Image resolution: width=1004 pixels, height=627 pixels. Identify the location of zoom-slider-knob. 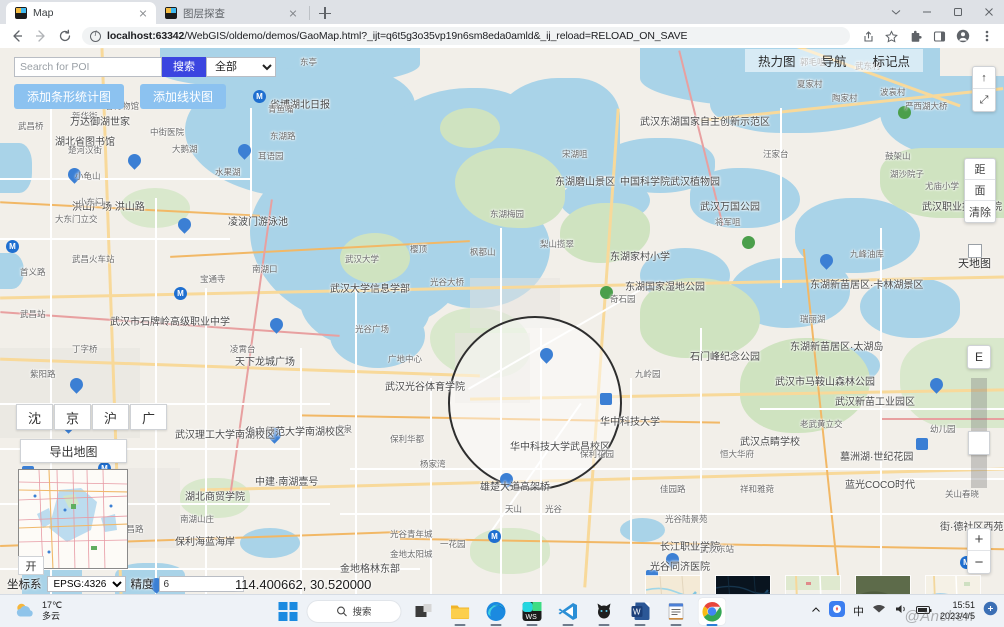
(979, 443).